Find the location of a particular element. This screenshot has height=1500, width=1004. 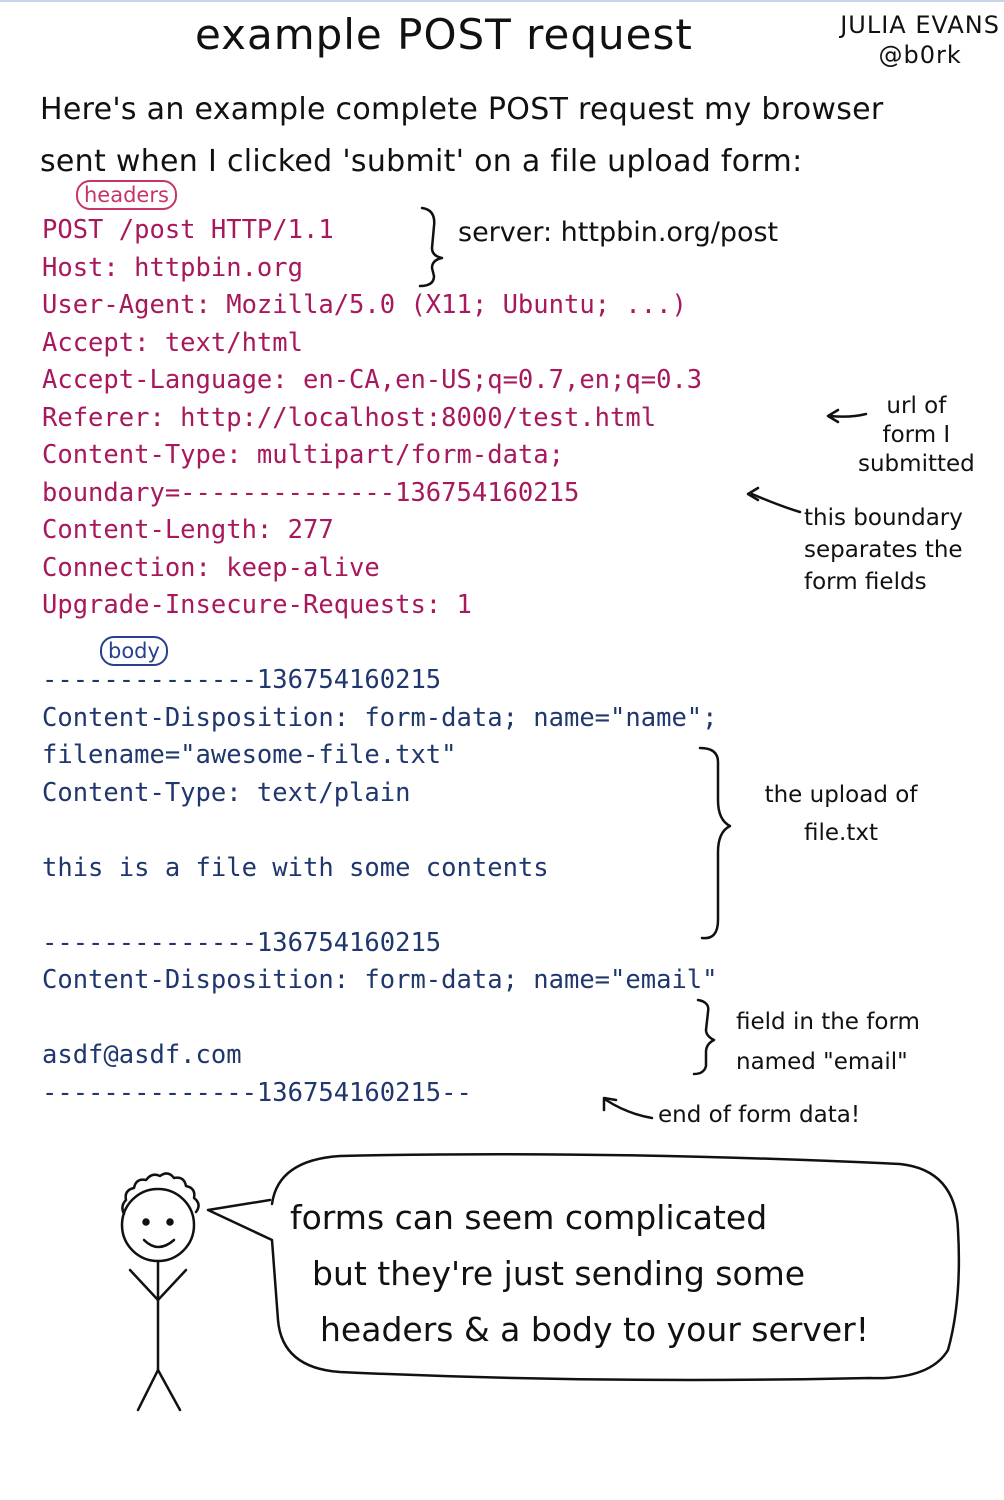

header-brace is located at coordinates (431, 247).